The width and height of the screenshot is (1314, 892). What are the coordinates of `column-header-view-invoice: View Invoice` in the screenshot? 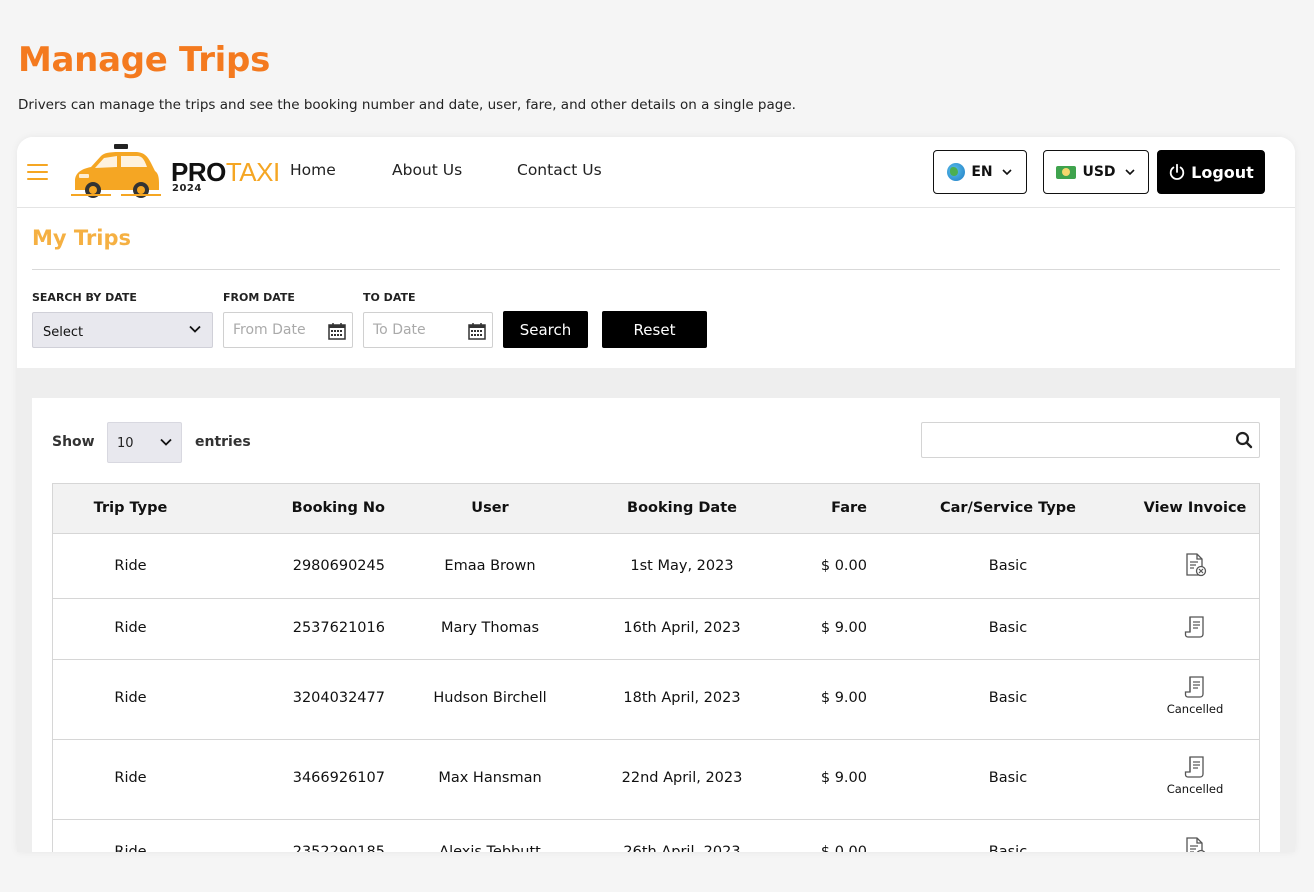 It's located at (1195, 508).